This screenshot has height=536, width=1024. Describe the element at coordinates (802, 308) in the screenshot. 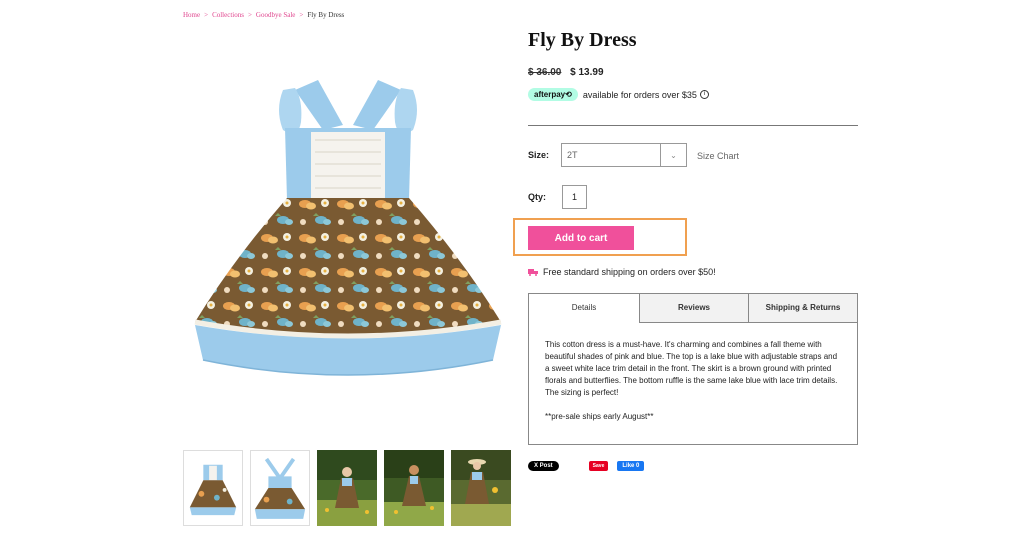

I see `tab-shipping-returns: Shipping & Returns` at that location.